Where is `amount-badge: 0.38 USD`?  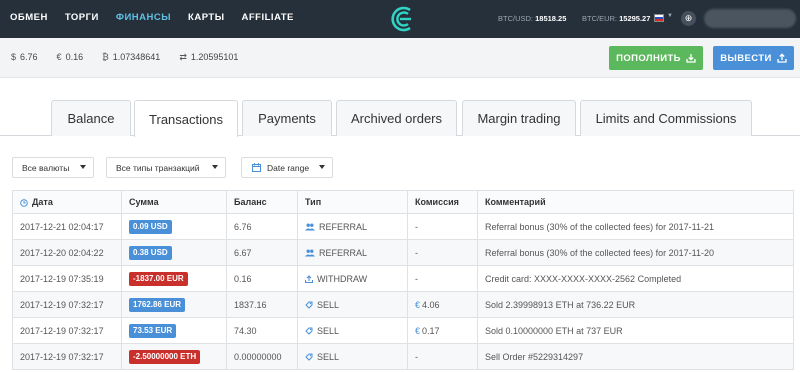 amount-badge: 0.38 USD is located at coordinates (150, 252).